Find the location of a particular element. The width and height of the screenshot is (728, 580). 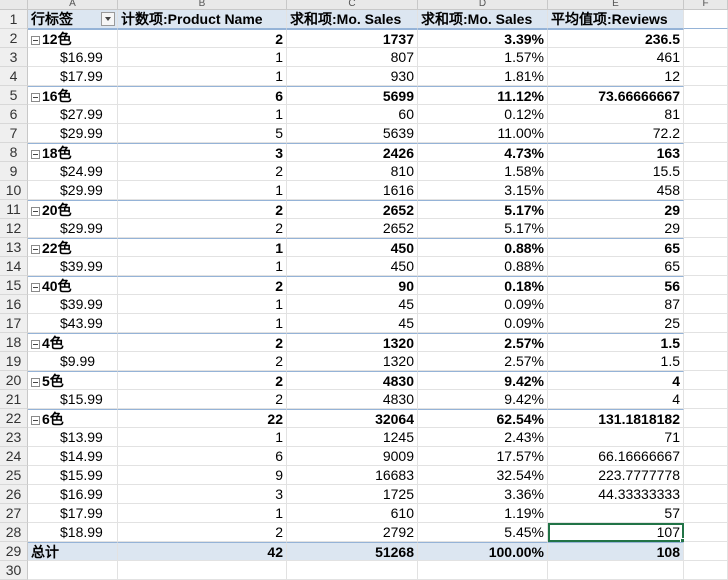

row-label: 18色 is located at coordinates (73, 152).